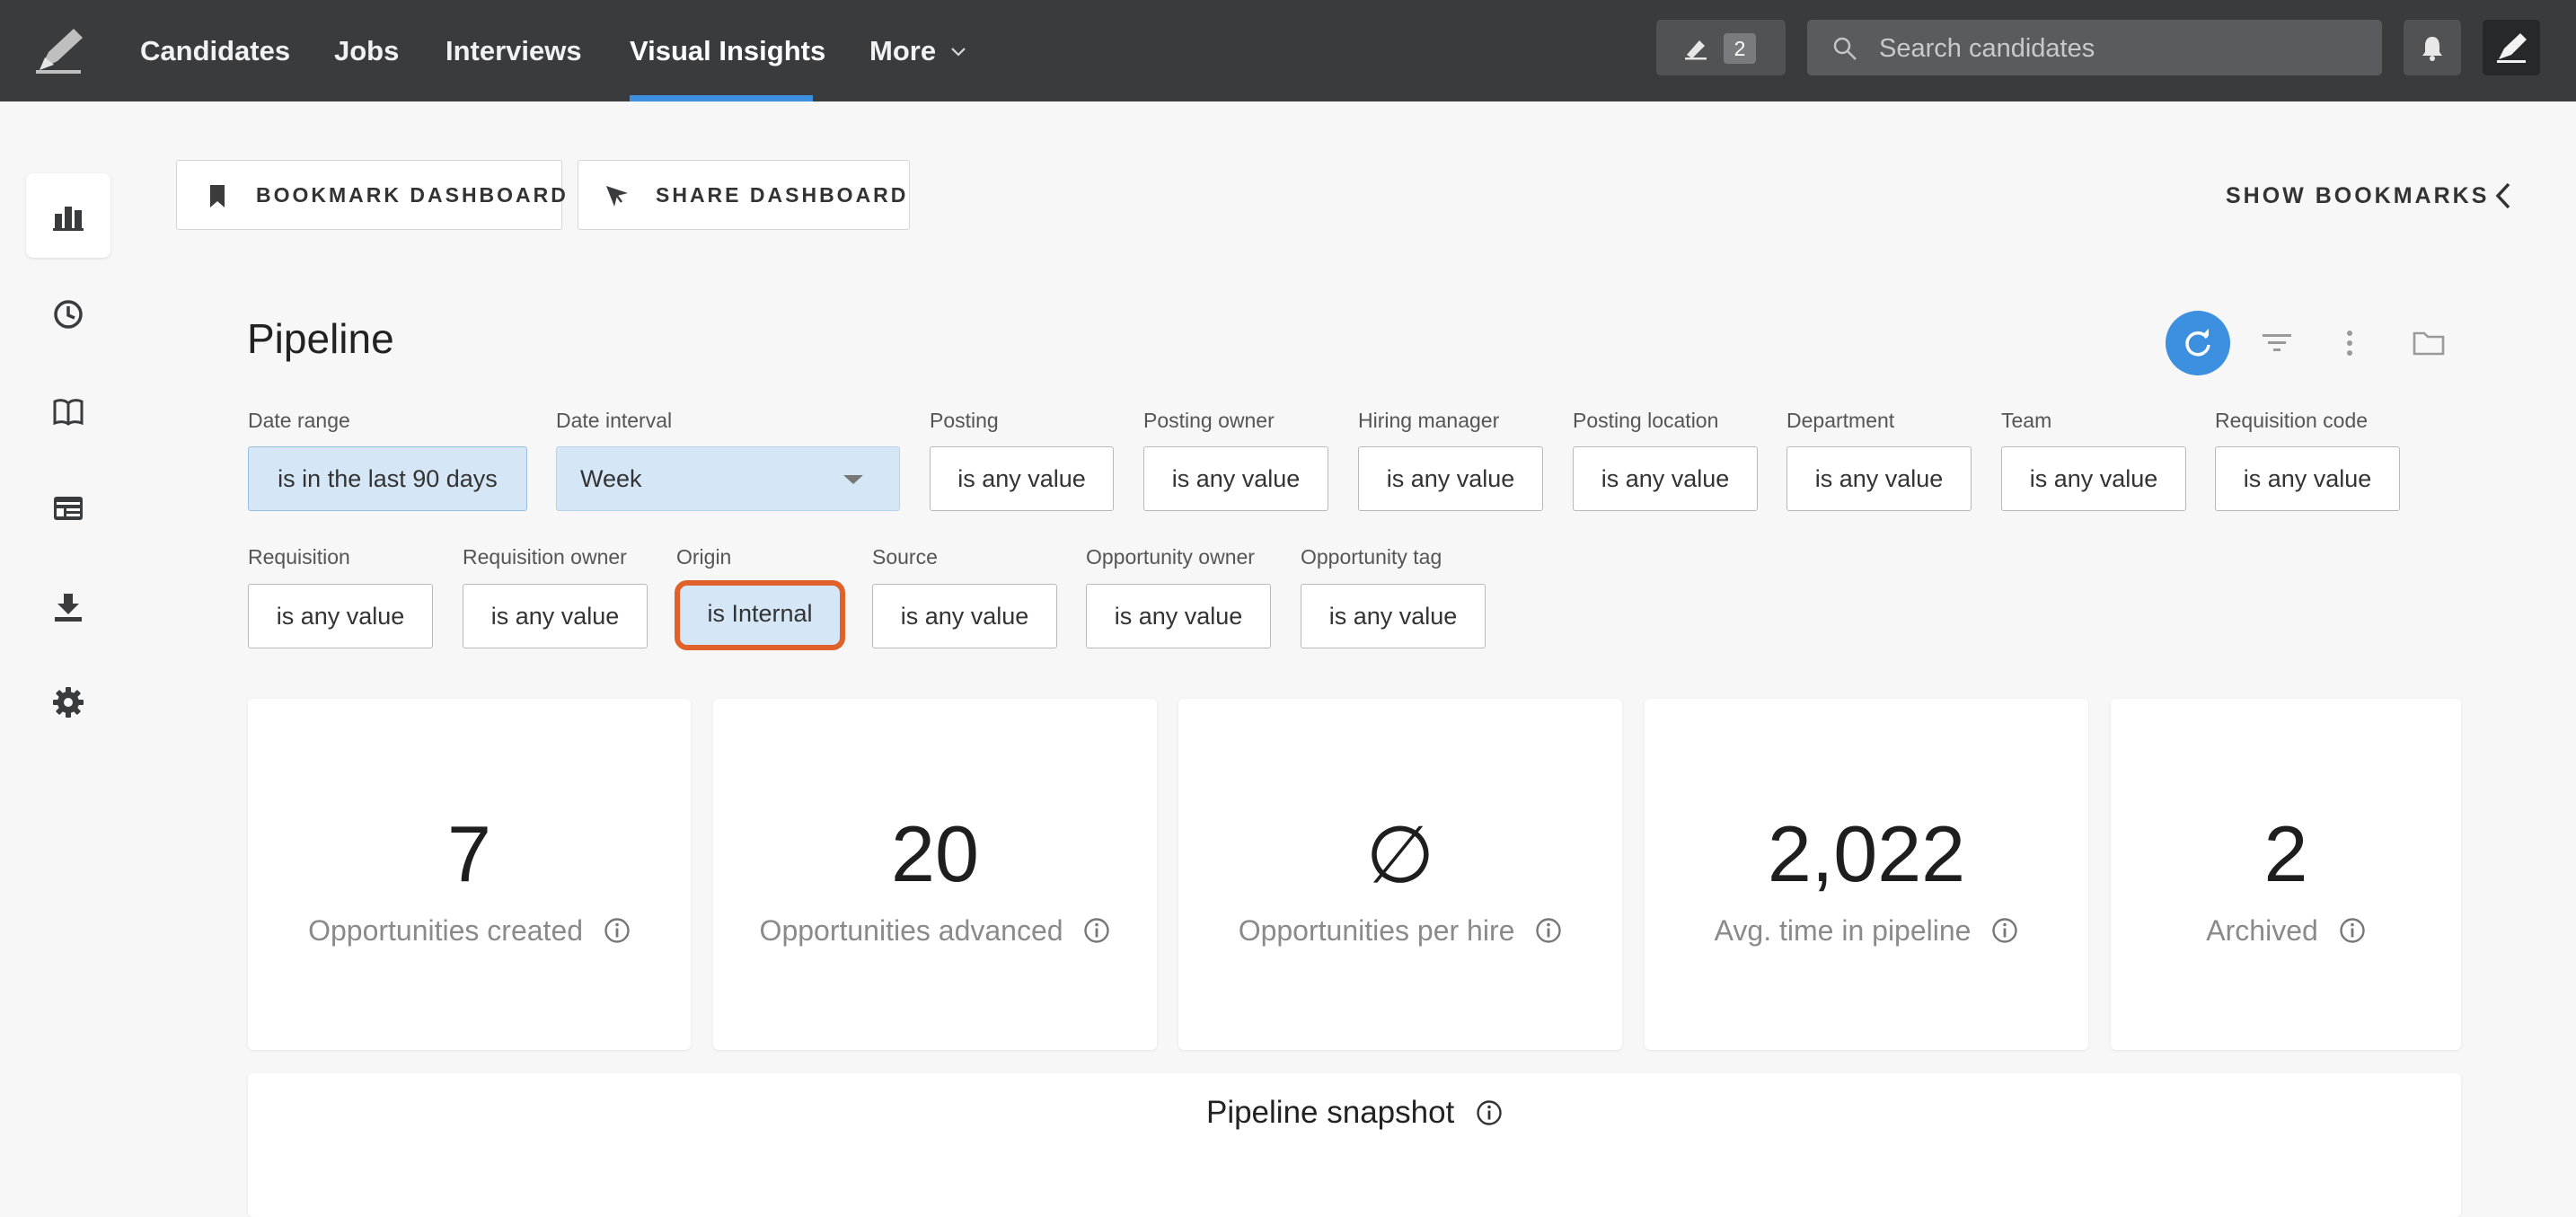 This screenshot has width=2576, height=1217. Describe the element at coordinates (412, 195) in the screenshot. I see `bookmark-dashboard-label: BOOKMARK DASHBOARD` at that location.